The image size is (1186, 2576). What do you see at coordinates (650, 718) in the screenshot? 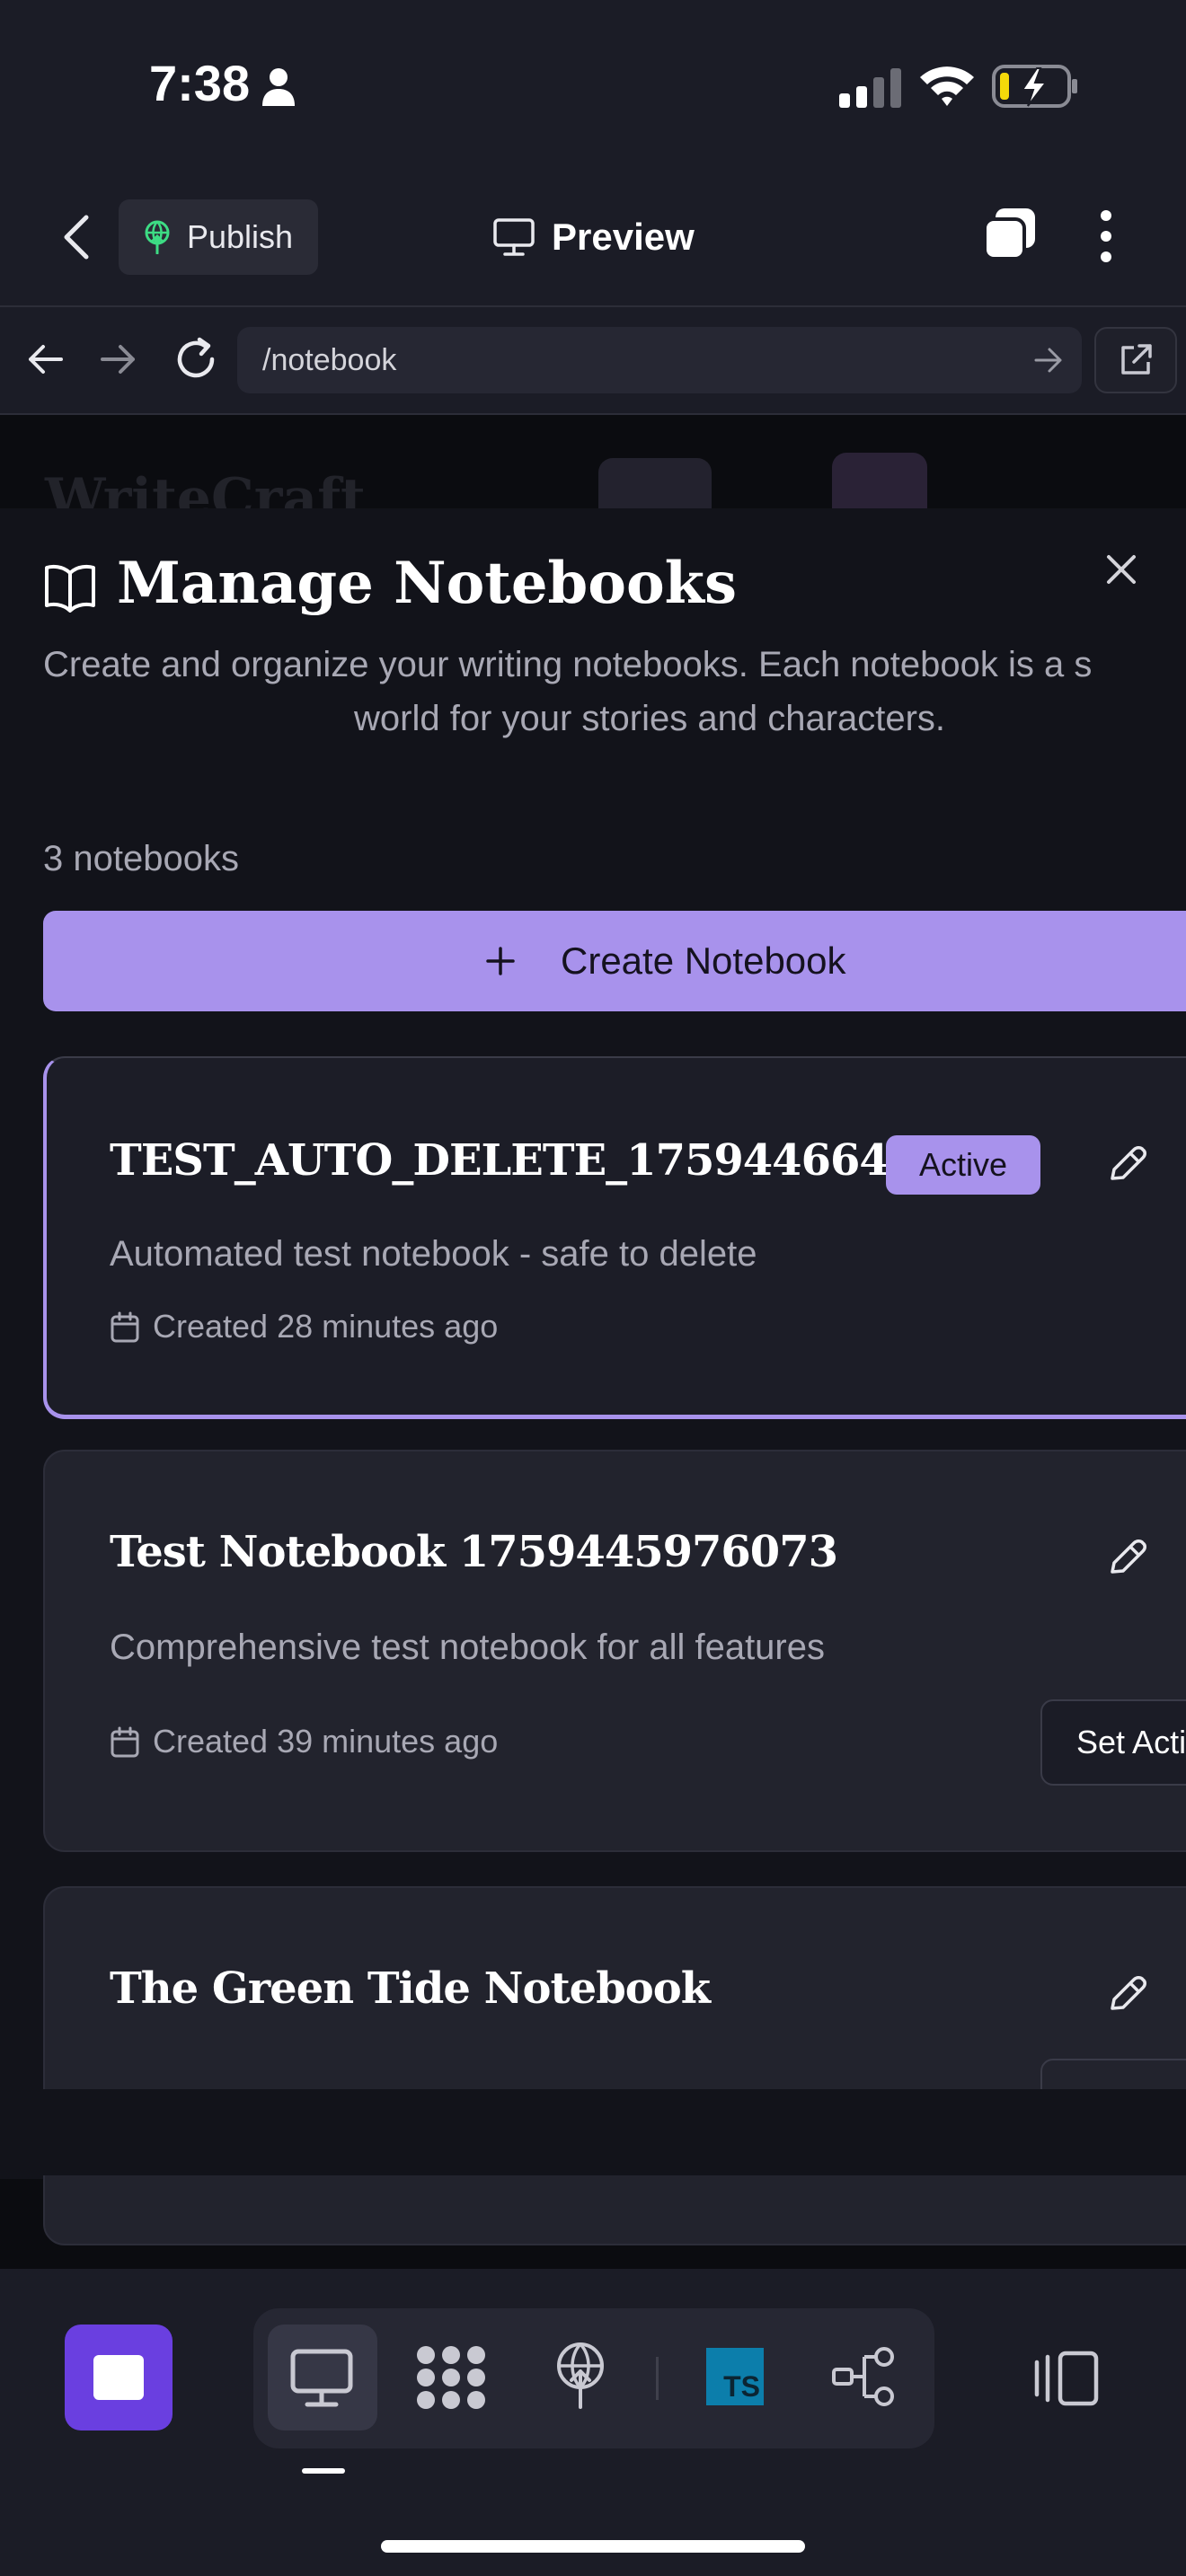
I see `dialog-description-line2: world for your stories and characters.` at bounding box center [650, 718].